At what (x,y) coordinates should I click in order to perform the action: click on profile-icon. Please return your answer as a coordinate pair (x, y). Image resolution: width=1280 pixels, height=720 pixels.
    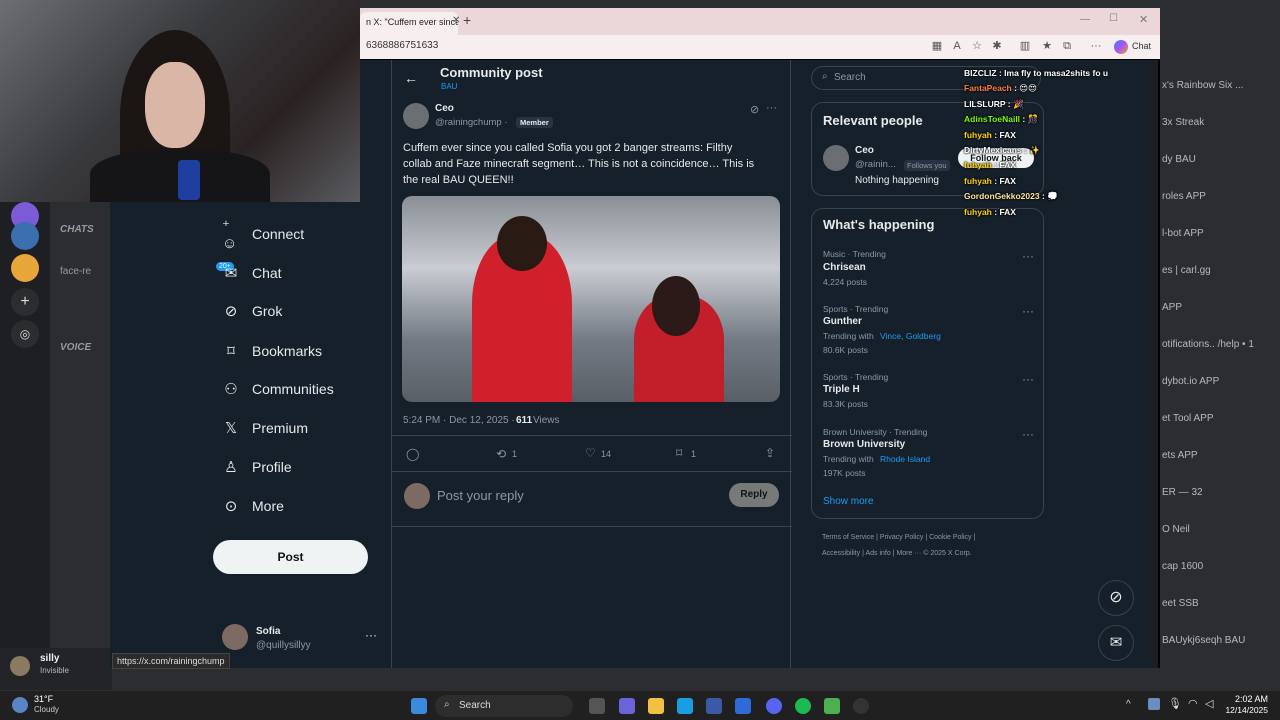
    Looking at the image, I should click on (1073, 46).